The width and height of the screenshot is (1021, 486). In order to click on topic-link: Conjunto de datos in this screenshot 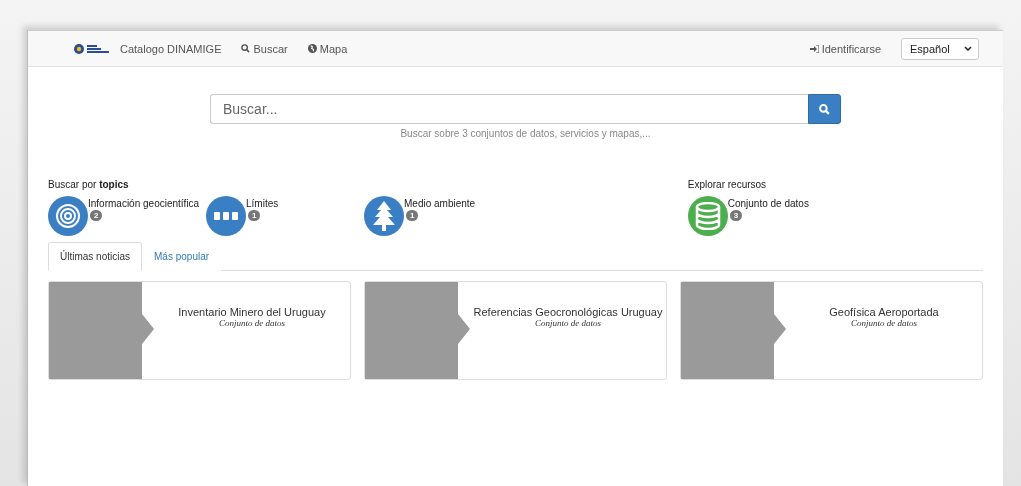, I will do `click(768, 203)`.